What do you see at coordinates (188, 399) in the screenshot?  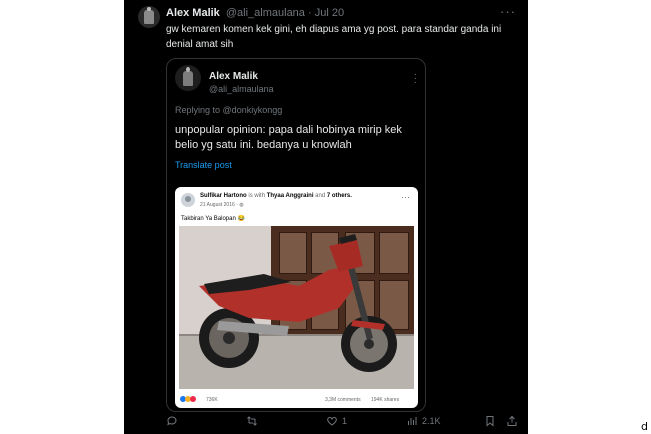 I see `fb-reaction-icons` at bounding box center [188, 399].